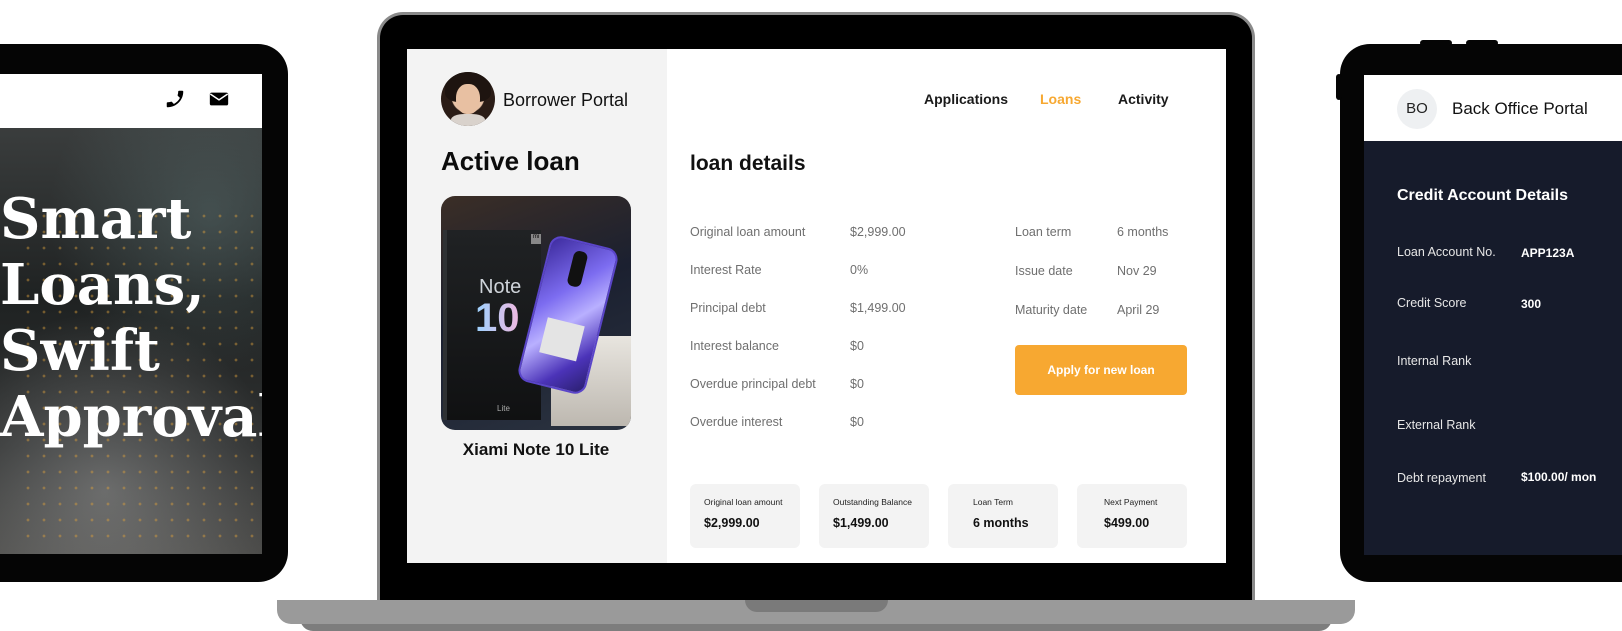  What do you see at coordinates (1446, 252) in the screenshot?
I see `account-detail-label: Loan Account No.` at bounding box center [1446, 252].